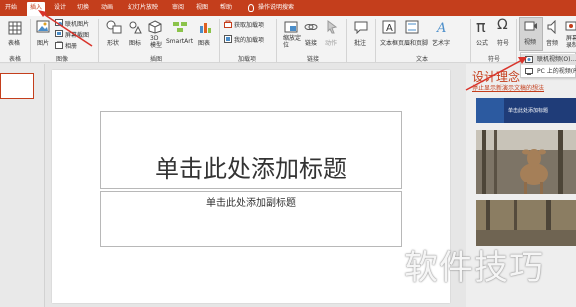  Describe the element at coordinates (65, 28) in the screenshot. I see `arrow-to-insert-tab` at that location.